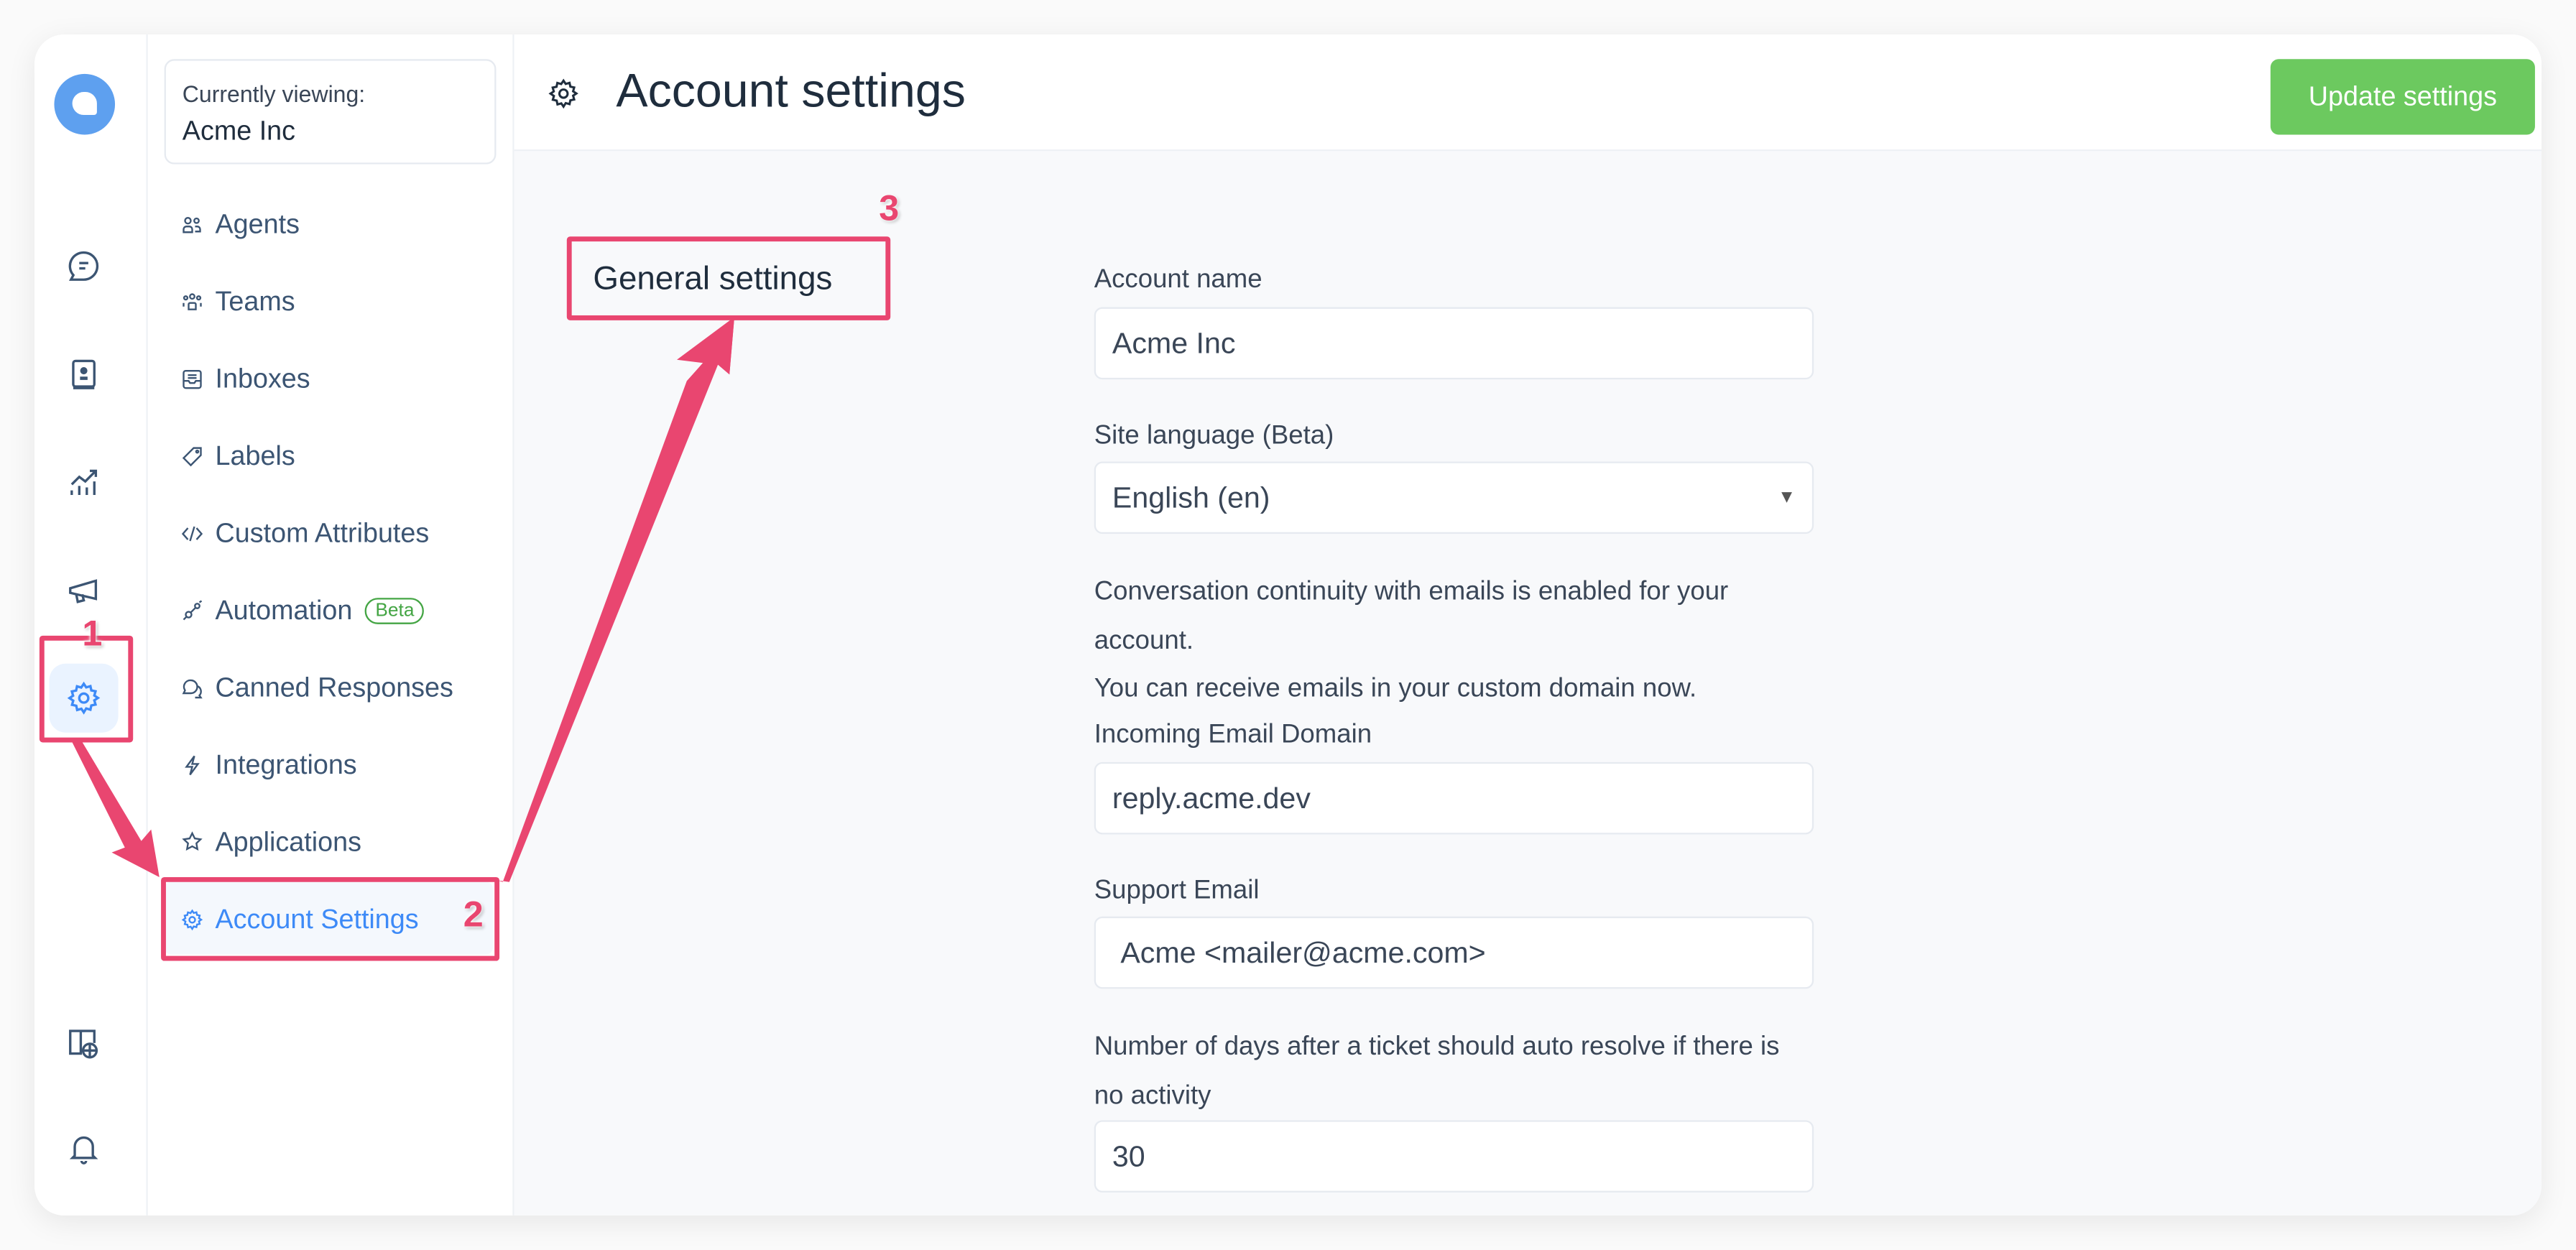 This screenshot has width=2576, height=1250. Describe the element at coordinates (1787, 498) in the screenshot. I see `chevron-down-icon: ▼` at that location.